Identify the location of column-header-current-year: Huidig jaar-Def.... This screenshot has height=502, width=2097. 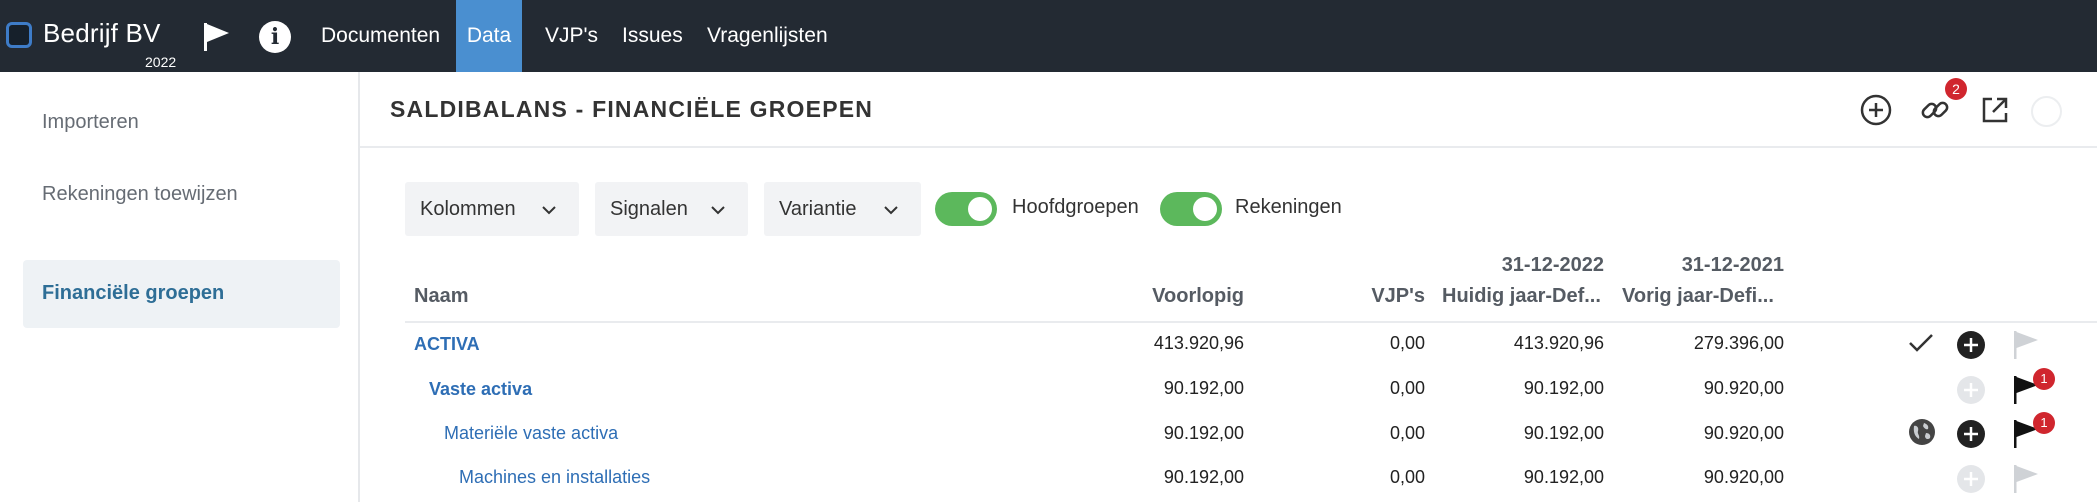
(1521, 296).